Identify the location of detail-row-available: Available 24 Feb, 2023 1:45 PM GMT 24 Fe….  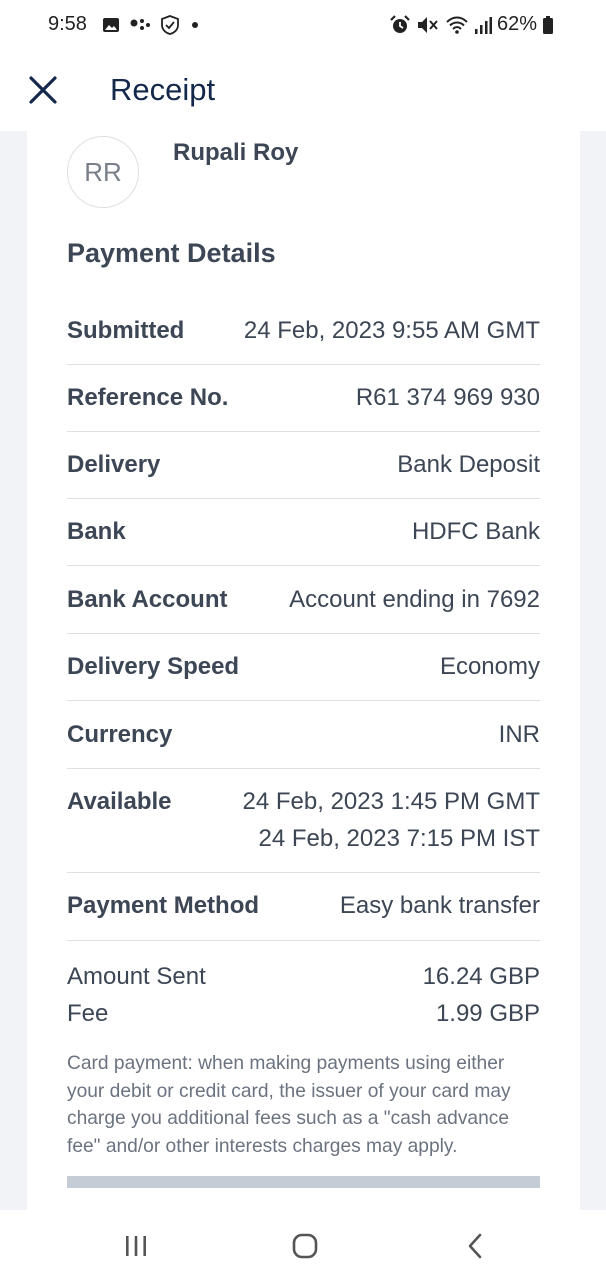
(303, 820).